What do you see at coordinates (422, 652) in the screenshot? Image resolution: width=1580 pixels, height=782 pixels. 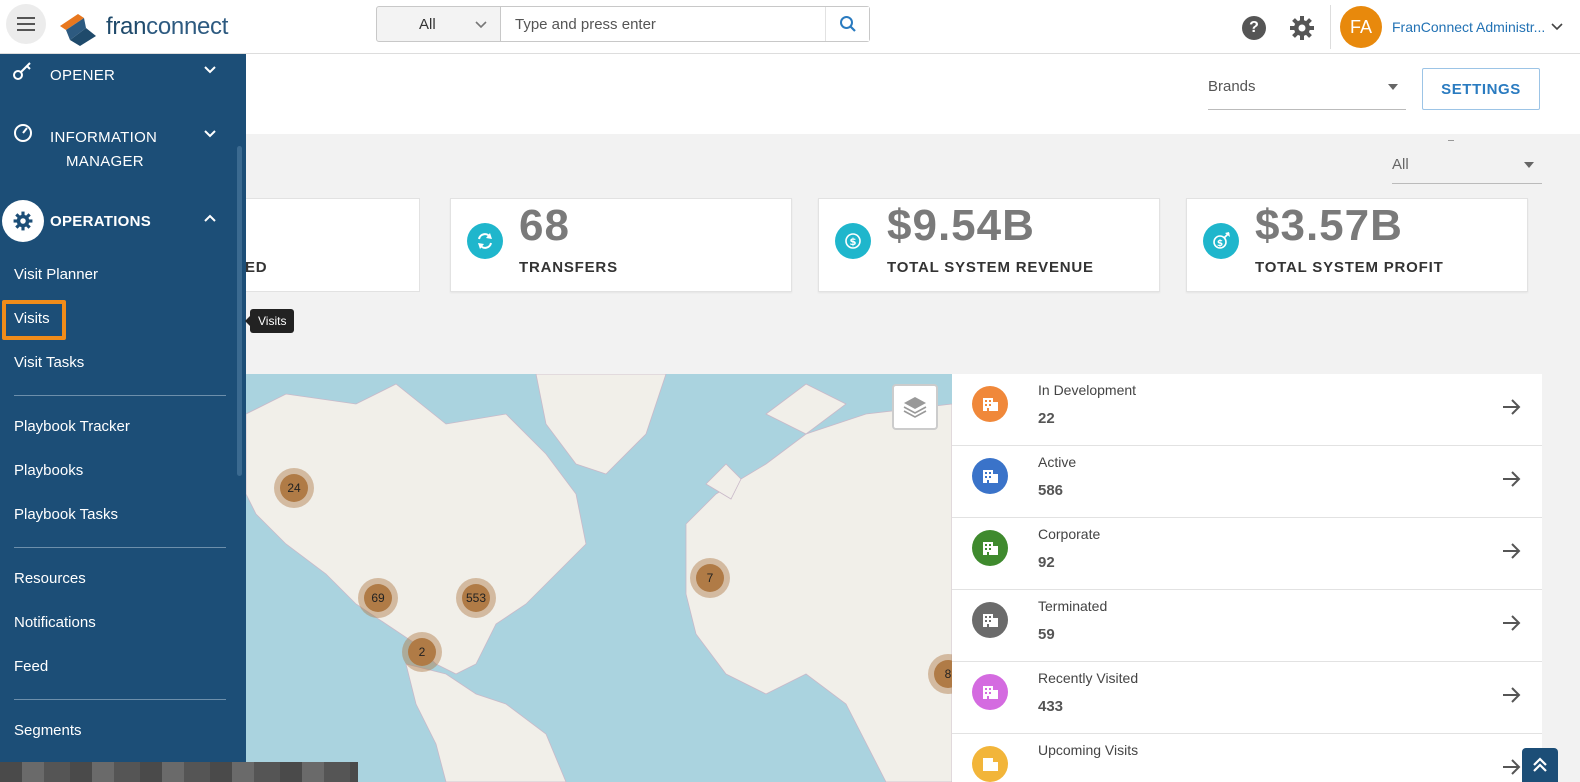 I see `map-cluster-marker: 2` at bounding box center [422, 652].